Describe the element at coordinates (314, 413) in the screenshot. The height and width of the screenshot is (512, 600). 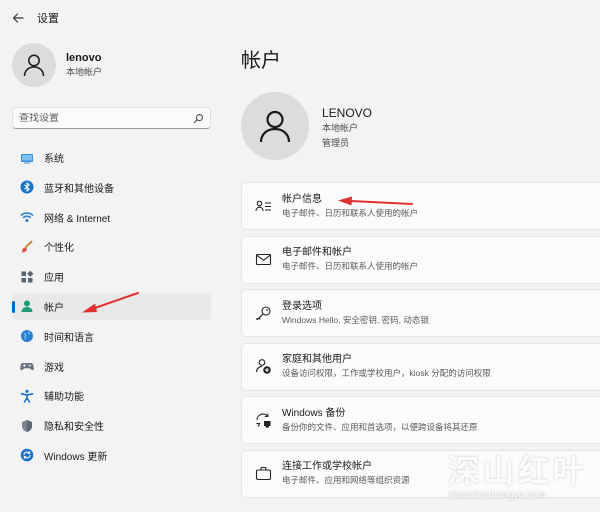
I see `card-title: Windows 备份` at that location.